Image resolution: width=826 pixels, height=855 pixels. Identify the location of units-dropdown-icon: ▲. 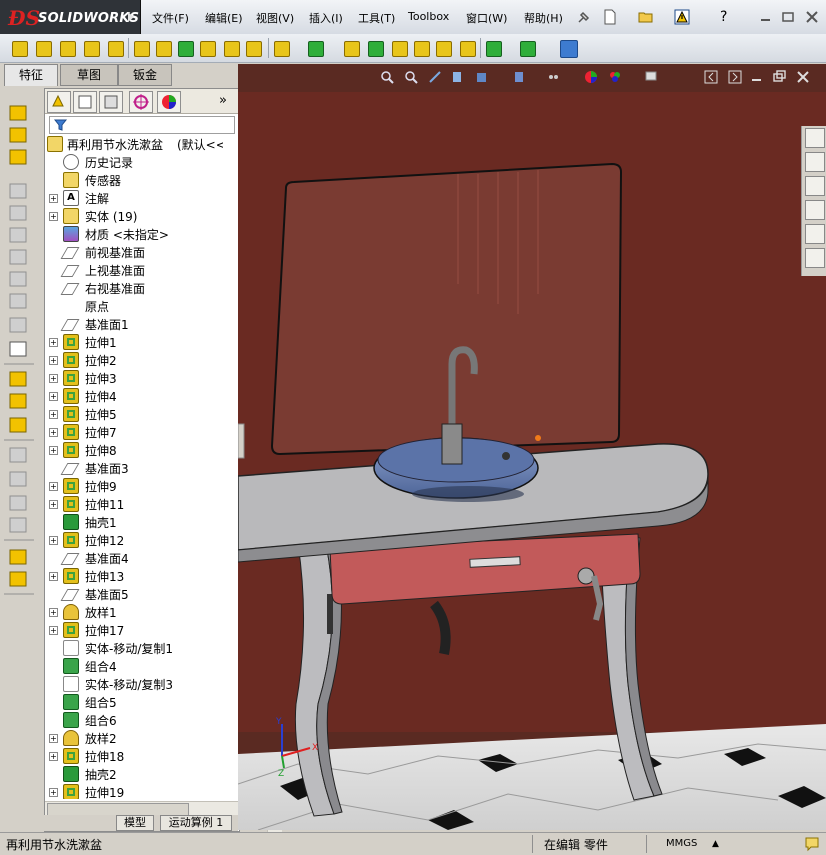
(715, 844).